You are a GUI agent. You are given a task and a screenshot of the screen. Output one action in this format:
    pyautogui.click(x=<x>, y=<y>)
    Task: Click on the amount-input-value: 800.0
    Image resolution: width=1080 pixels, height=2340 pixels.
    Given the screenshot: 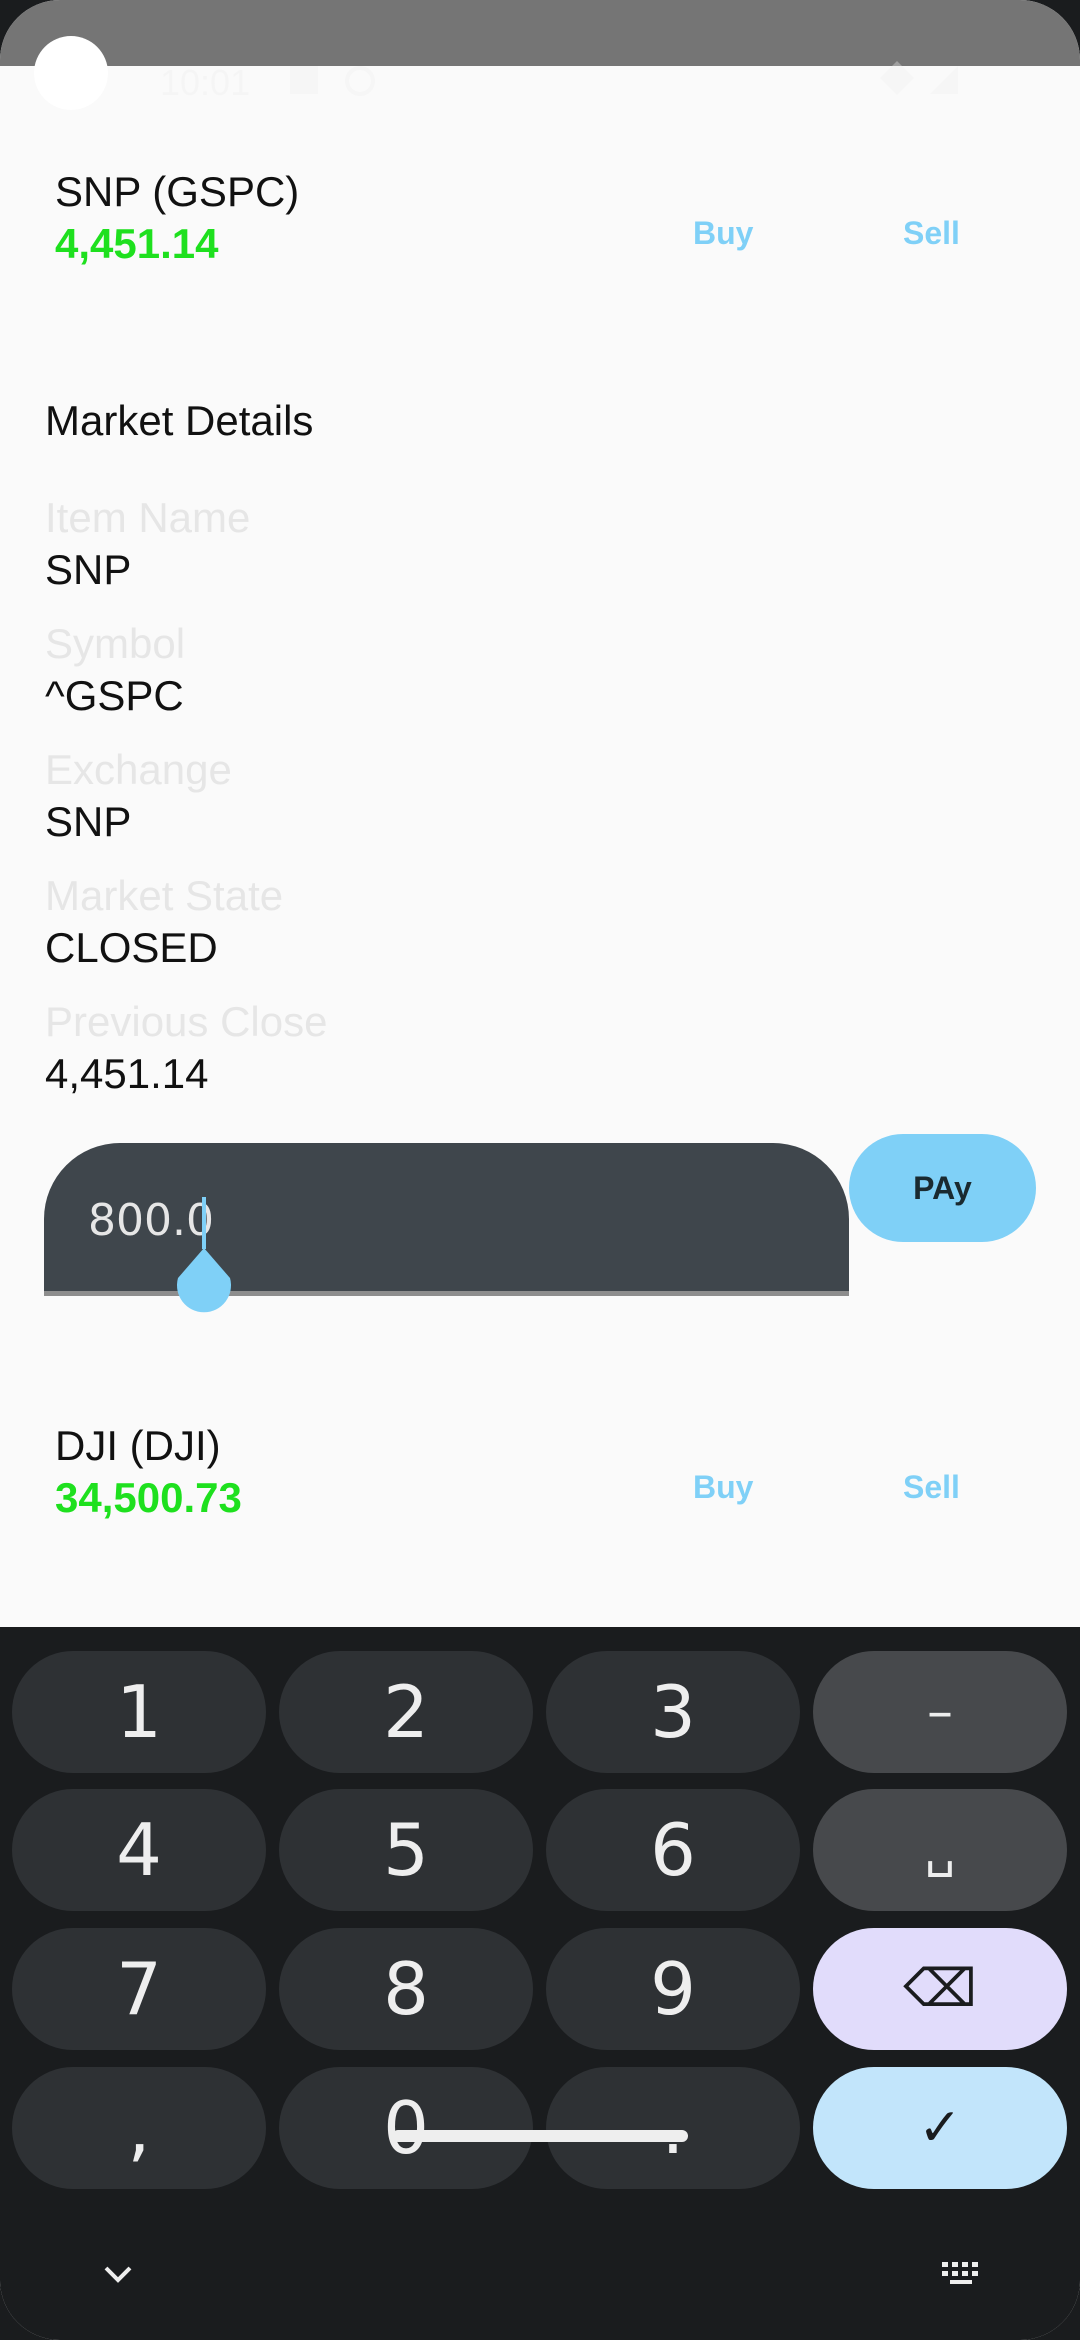 What is the action you would take?
    pyautogui.click(x=151, y=1220)
    